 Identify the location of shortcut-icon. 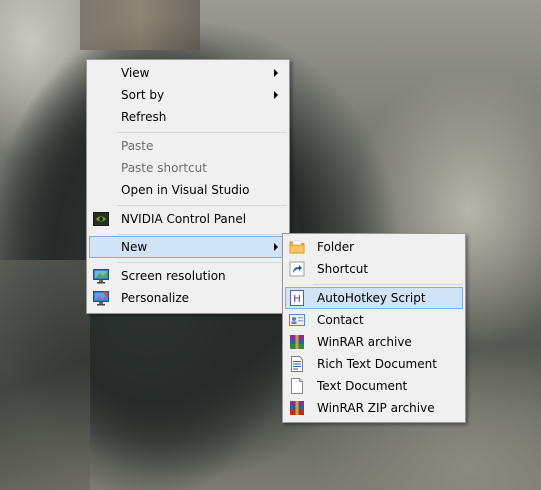
(297, 269).